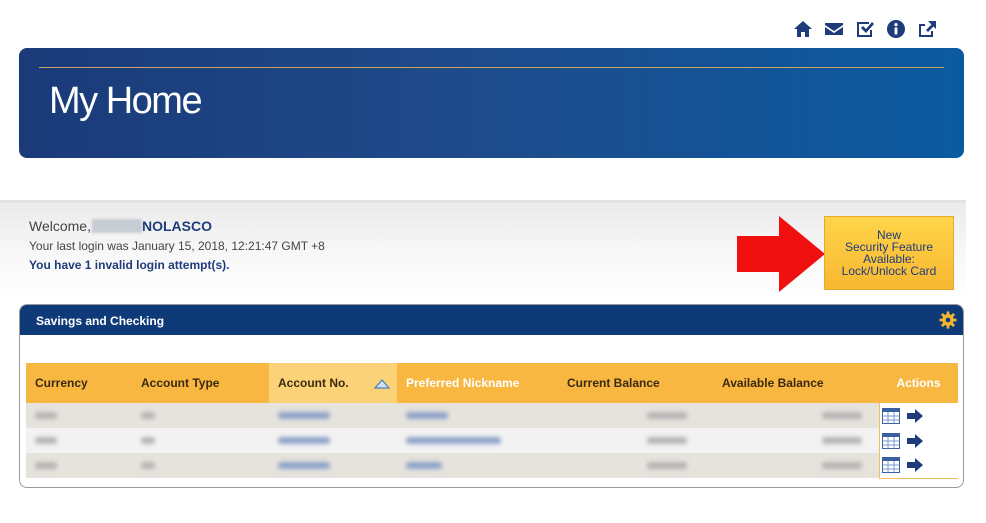 This screenshot has width=986, height=523. I want to click on col-actions: Actions, so click(918, 383).